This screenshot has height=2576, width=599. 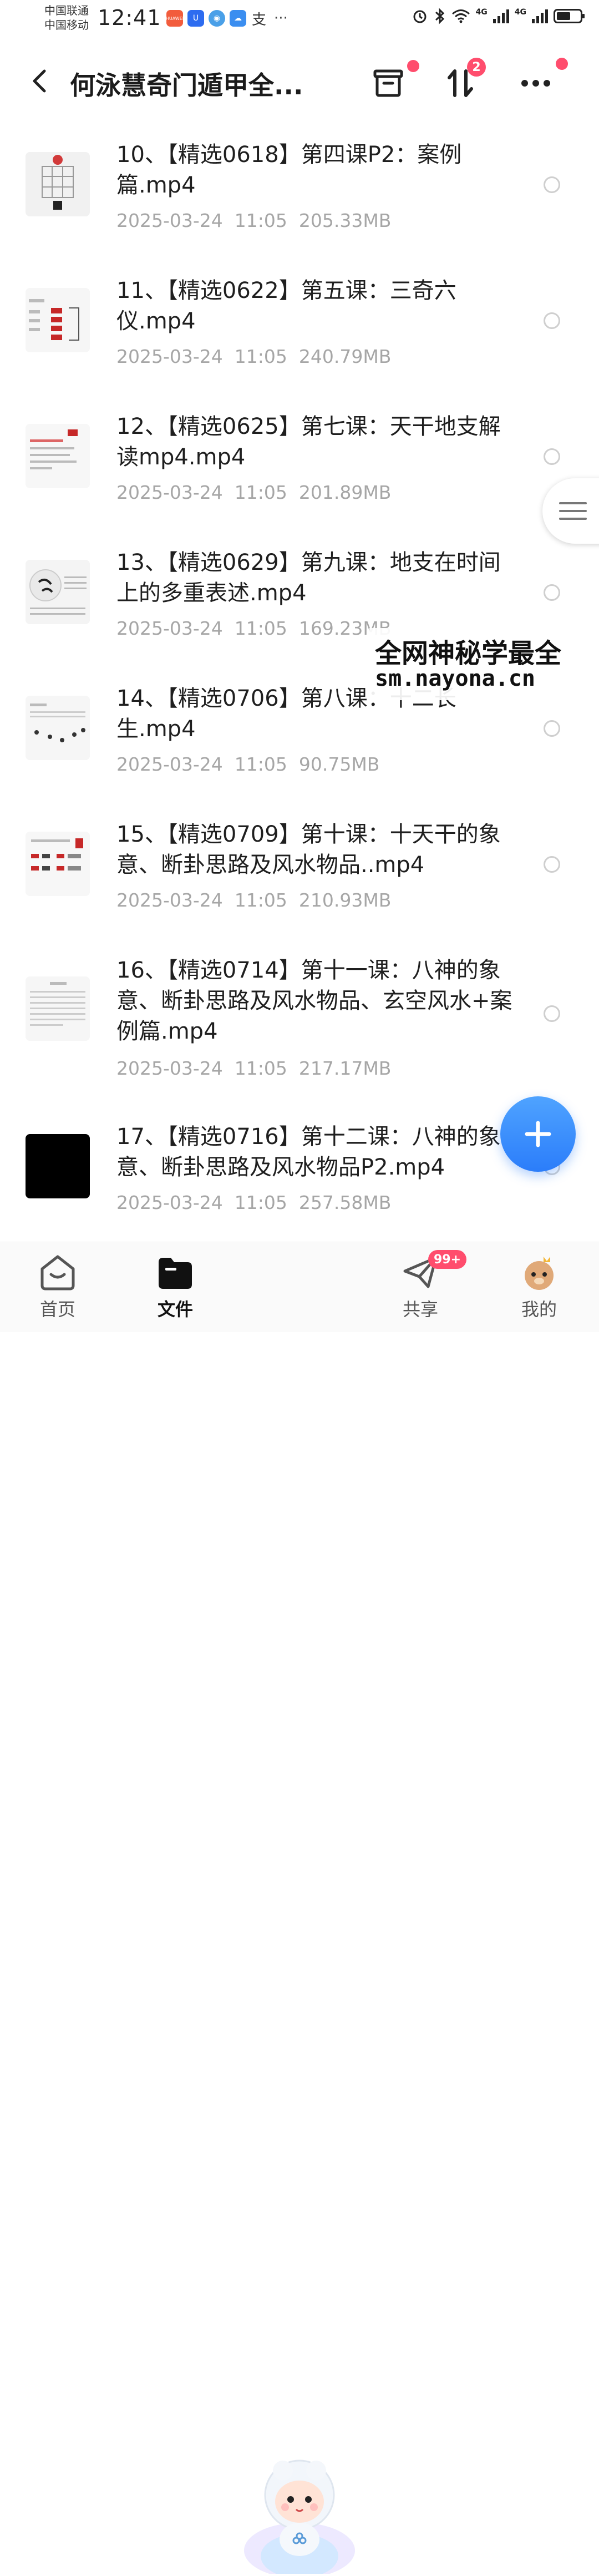 What do you see at coordinates (455, 678) in the screenshot?
I see `watermark-line-2: sm.nayona.cn` at bounding box center [455, 678].